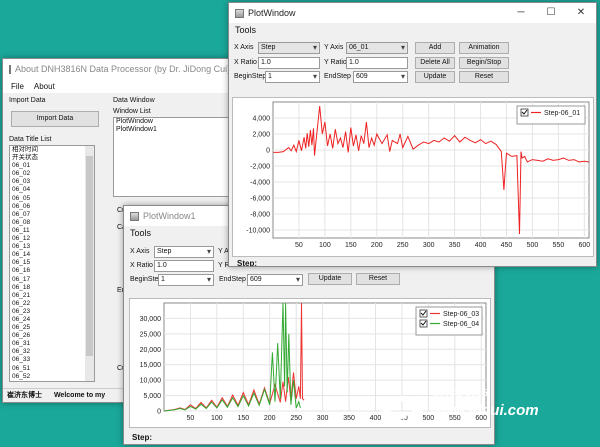  Describe the element at coordinates (151, 319) in the screenshot. I see `y-tick-label: 30,000` at that location.